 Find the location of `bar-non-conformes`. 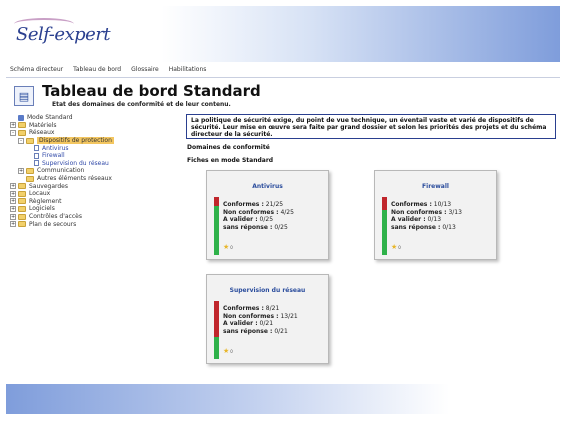

bar-non-conformes is located at coordinates (216, 201).